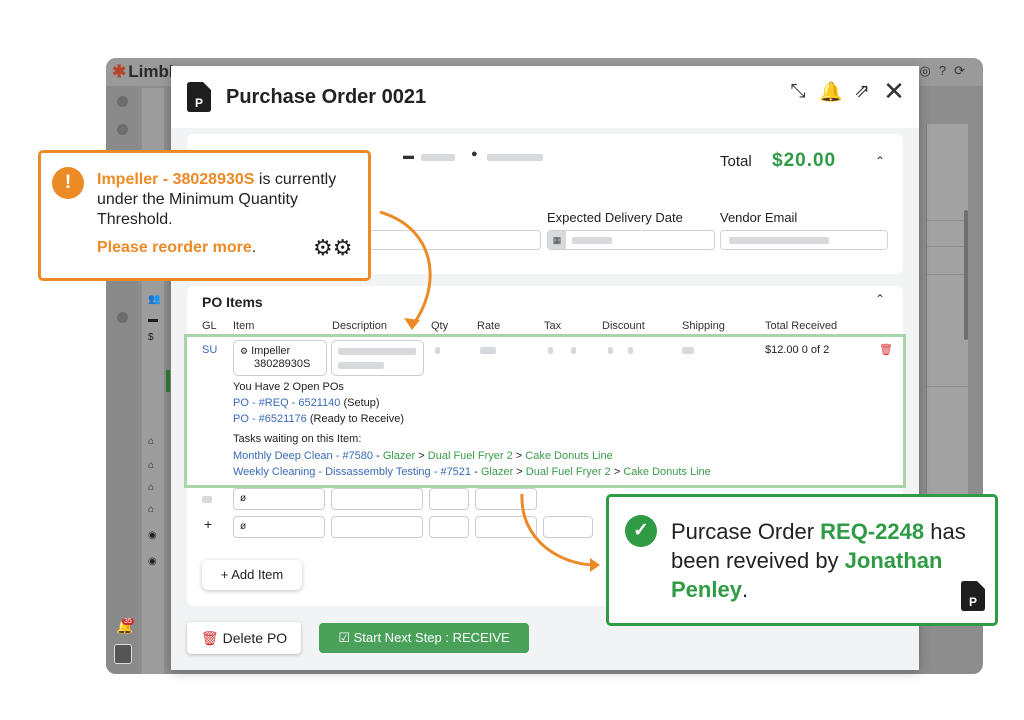 The width and height of the screenshot is (1024, 720). What do you see at coordinates (68, 183) in the screenshot?
I see `alert-icon: !` at bounding box center [68, 183].